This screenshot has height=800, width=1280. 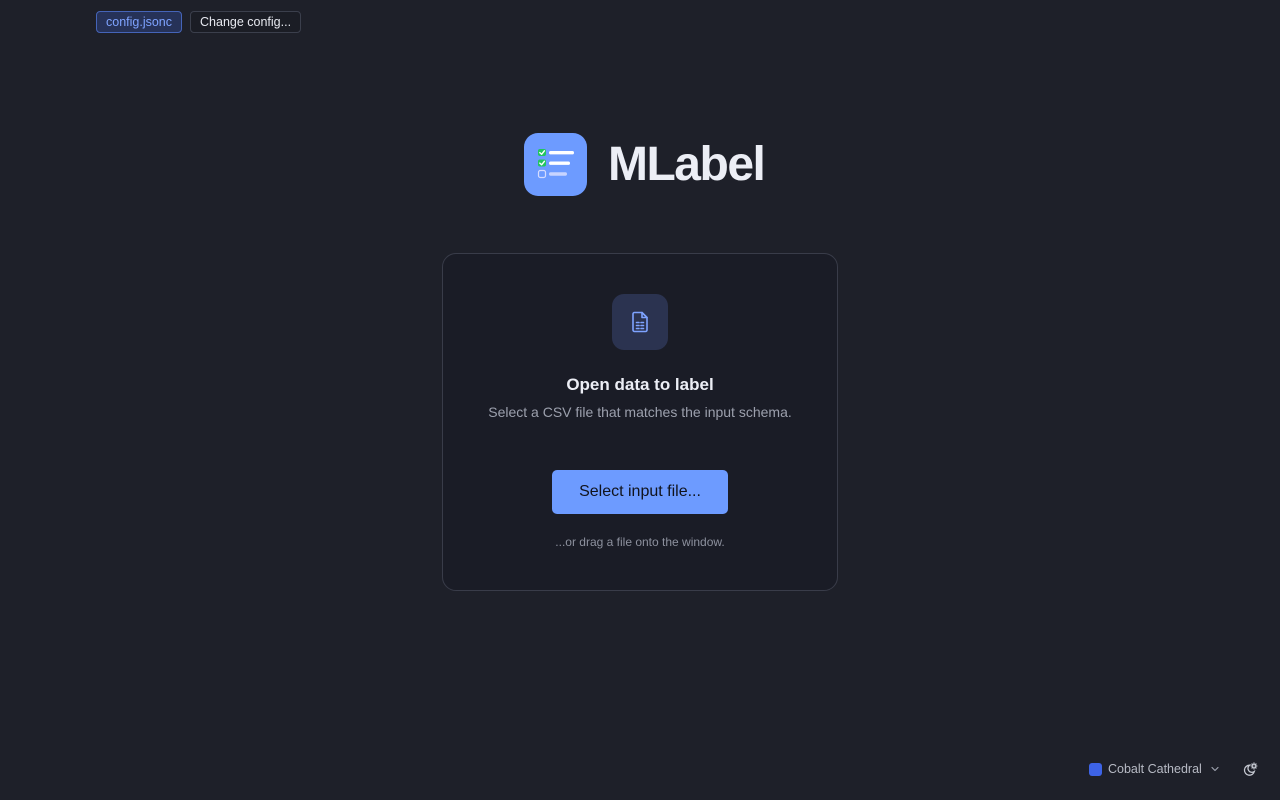 What do you see at coordinates (139, 22) in the screenshot?
I see `config-file-badge: config.jsonc` at bounding box center [139, 22].